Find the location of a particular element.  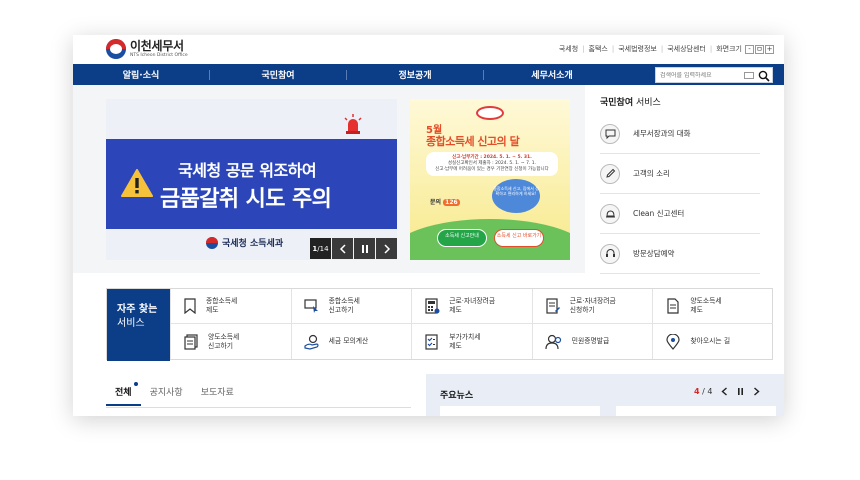

slider-controls: 1/14 is located at coordinates (353, 248).